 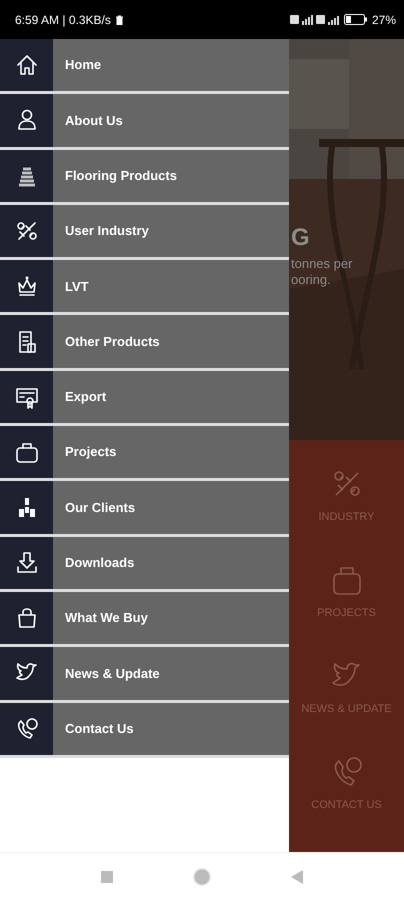 What do you see at coordinates (119, 19) in the screenshot?
I see `trash-icon` at bounding box center [119, 19].